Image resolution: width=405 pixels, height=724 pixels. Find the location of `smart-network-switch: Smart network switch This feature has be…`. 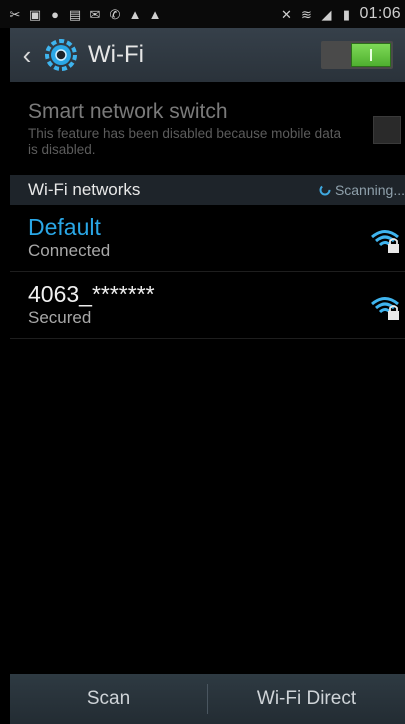

smart-network-switch: Smart network switch This feature has be… is located at coordinates (207, 128).